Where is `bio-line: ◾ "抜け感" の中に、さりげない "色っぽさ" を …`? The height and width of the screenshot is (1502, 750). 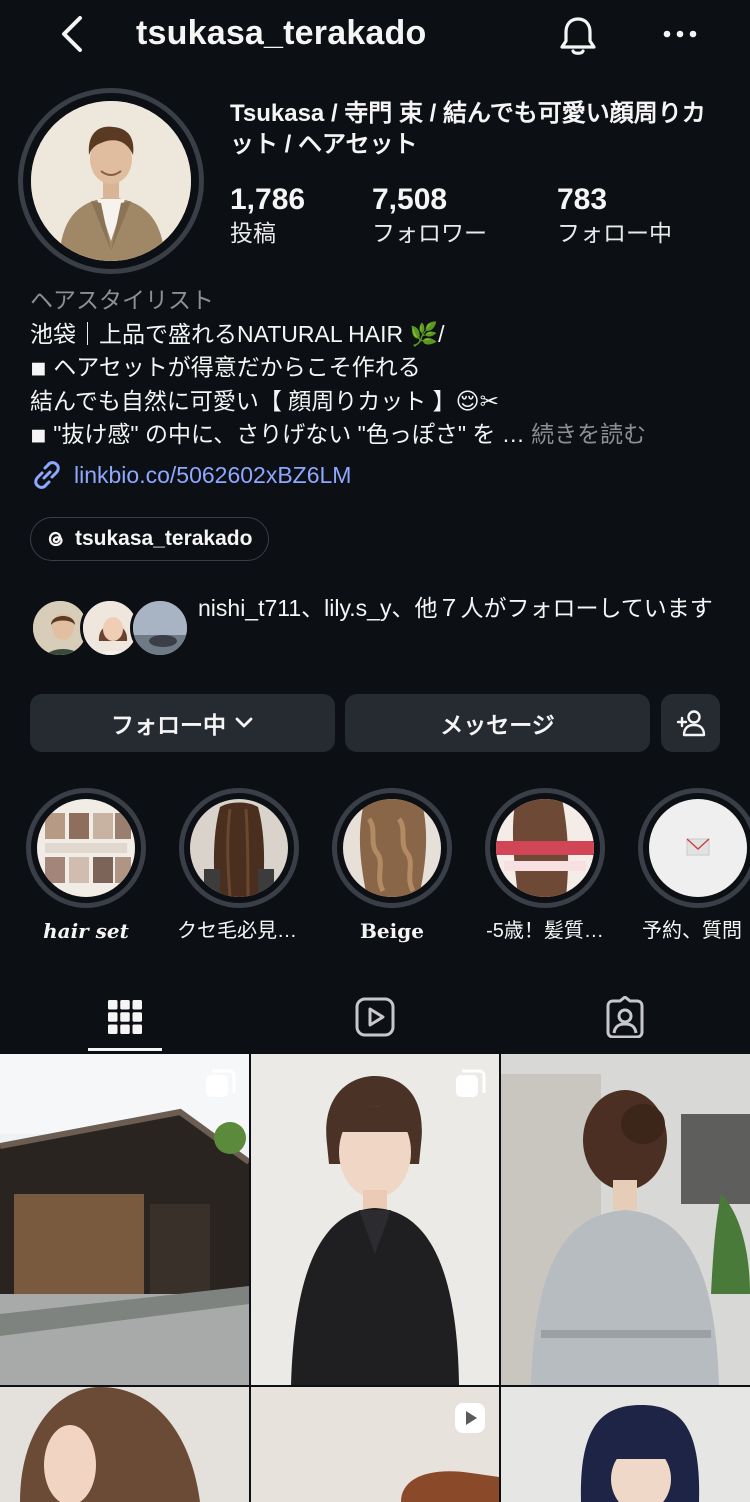 bio-line: ◾ "抜け感" の中に、さりげない "色っぽさ" を … is located at coordinates (277, 434).